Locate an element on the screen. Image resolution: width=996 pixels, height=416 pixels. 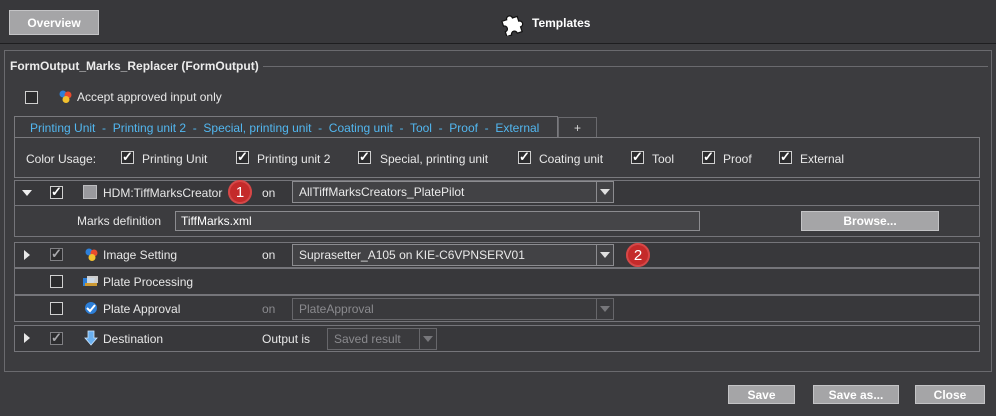
destination-select: Saved result is located at coordinates (382, 339).